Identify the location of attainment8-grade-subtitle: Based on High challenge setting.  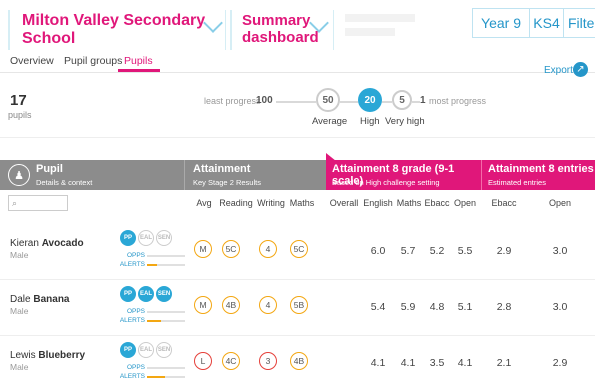
(386, 182).